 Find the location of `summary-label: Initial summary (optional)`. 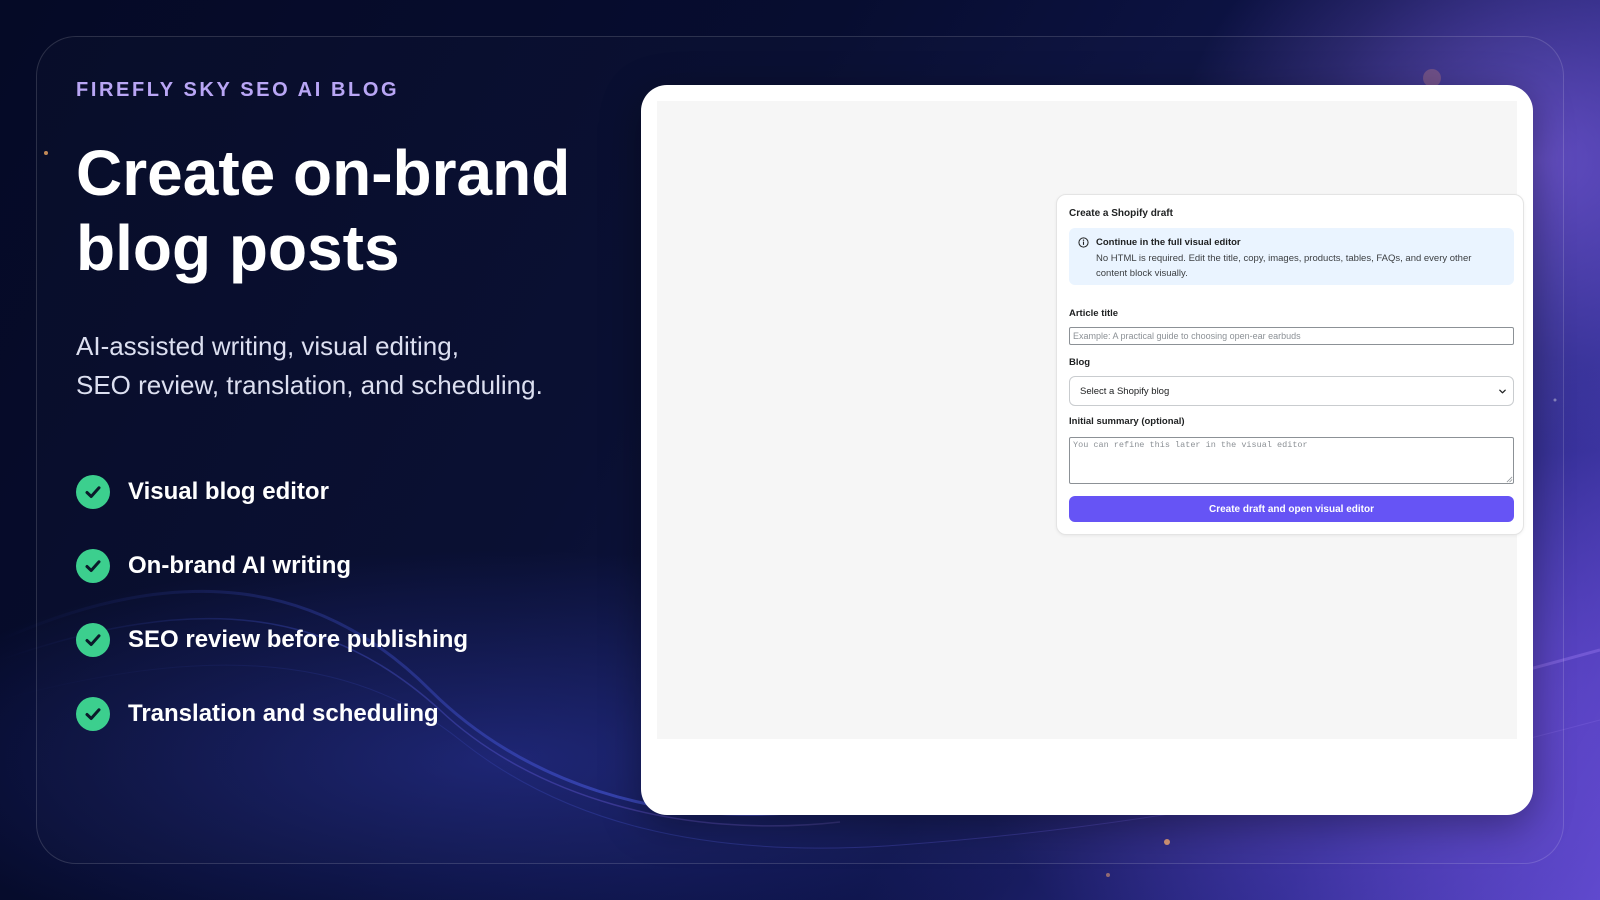

summary-label: Initial summary (optional) is located at coordinates (1127, 421).